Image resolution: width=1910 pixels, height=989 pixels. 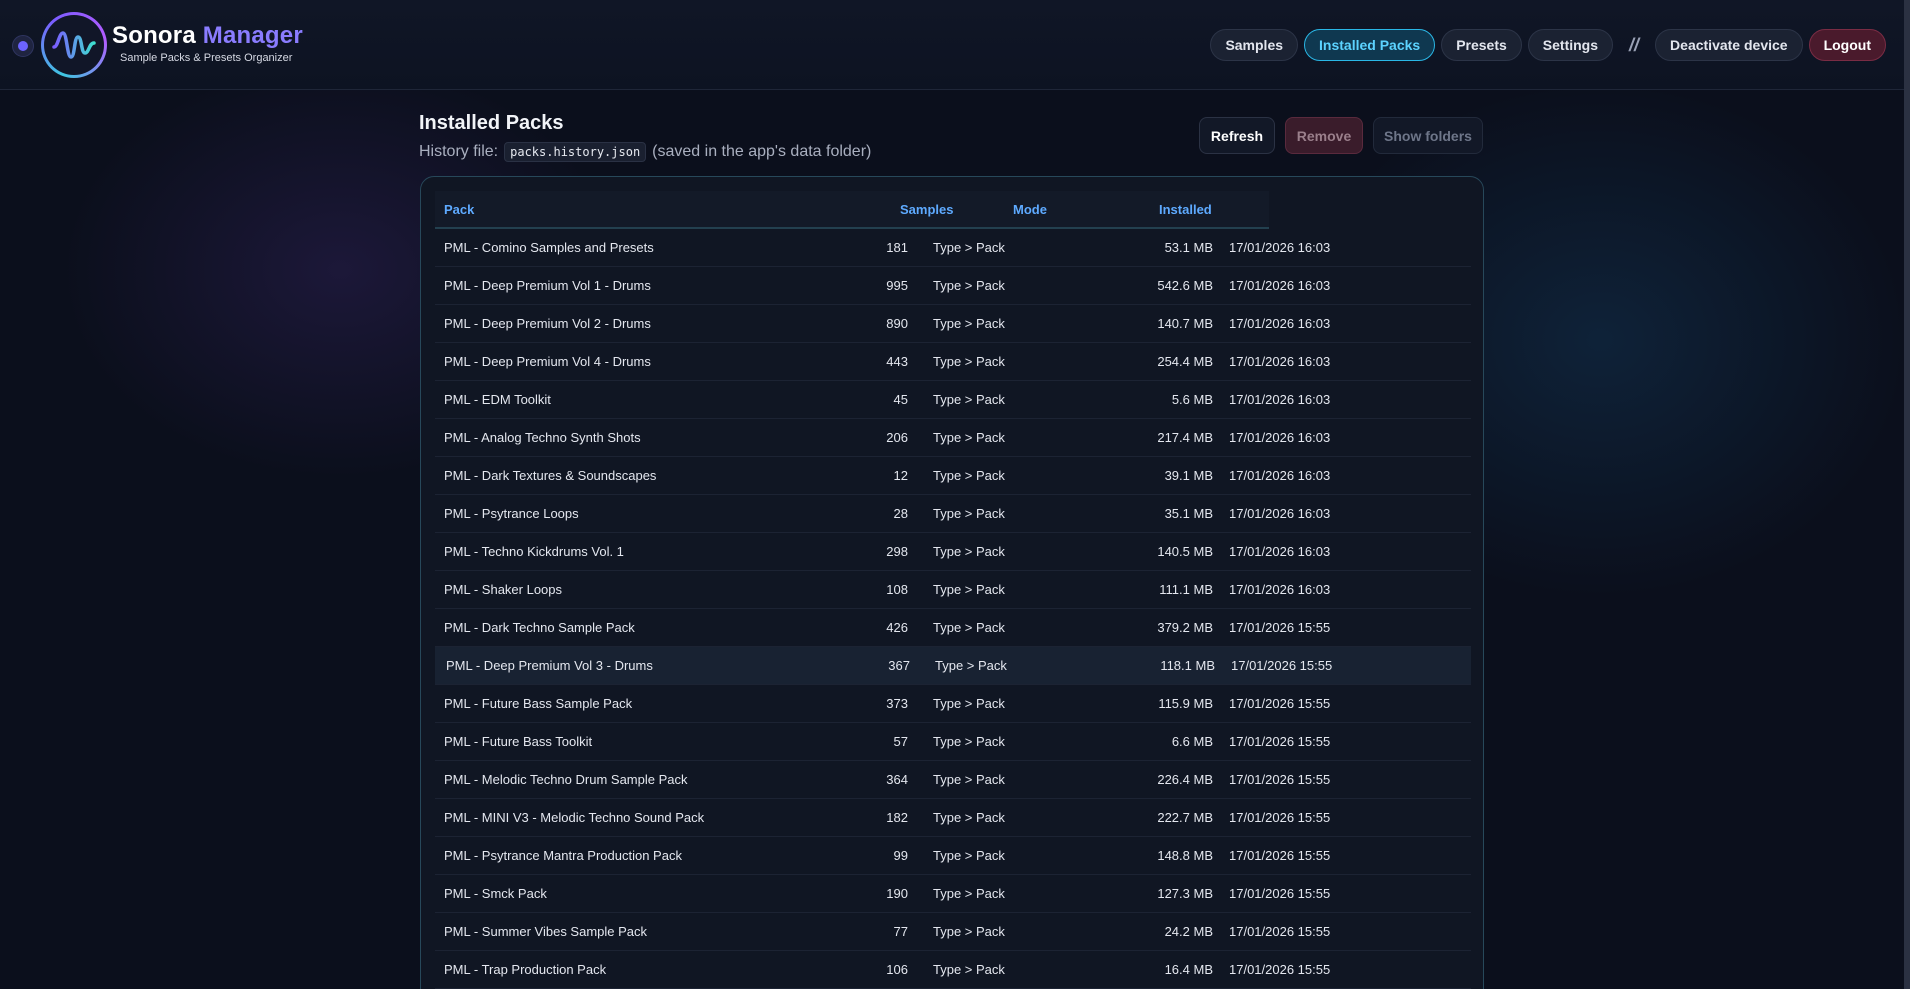 I want to click on pack-name-cell: PML - Deep Premium Vol 2 - Drums, so click(x=547, y=323).